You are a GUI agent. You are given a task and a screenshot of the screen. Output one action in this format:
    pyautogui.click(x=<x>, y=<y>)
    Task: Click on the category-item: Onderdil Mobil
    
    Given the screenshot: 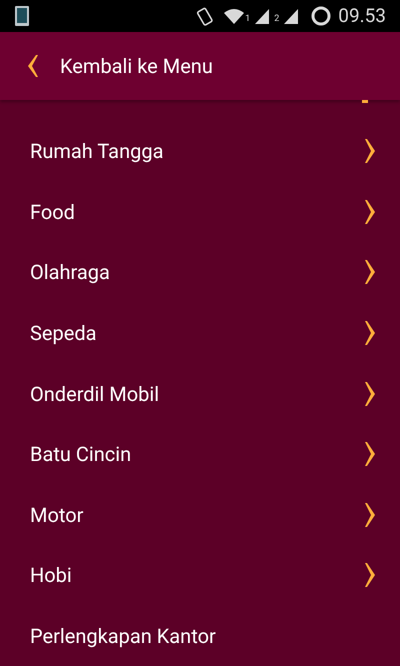 What is the action you would take?
    pyautogui.click(x=197, y=393)
    